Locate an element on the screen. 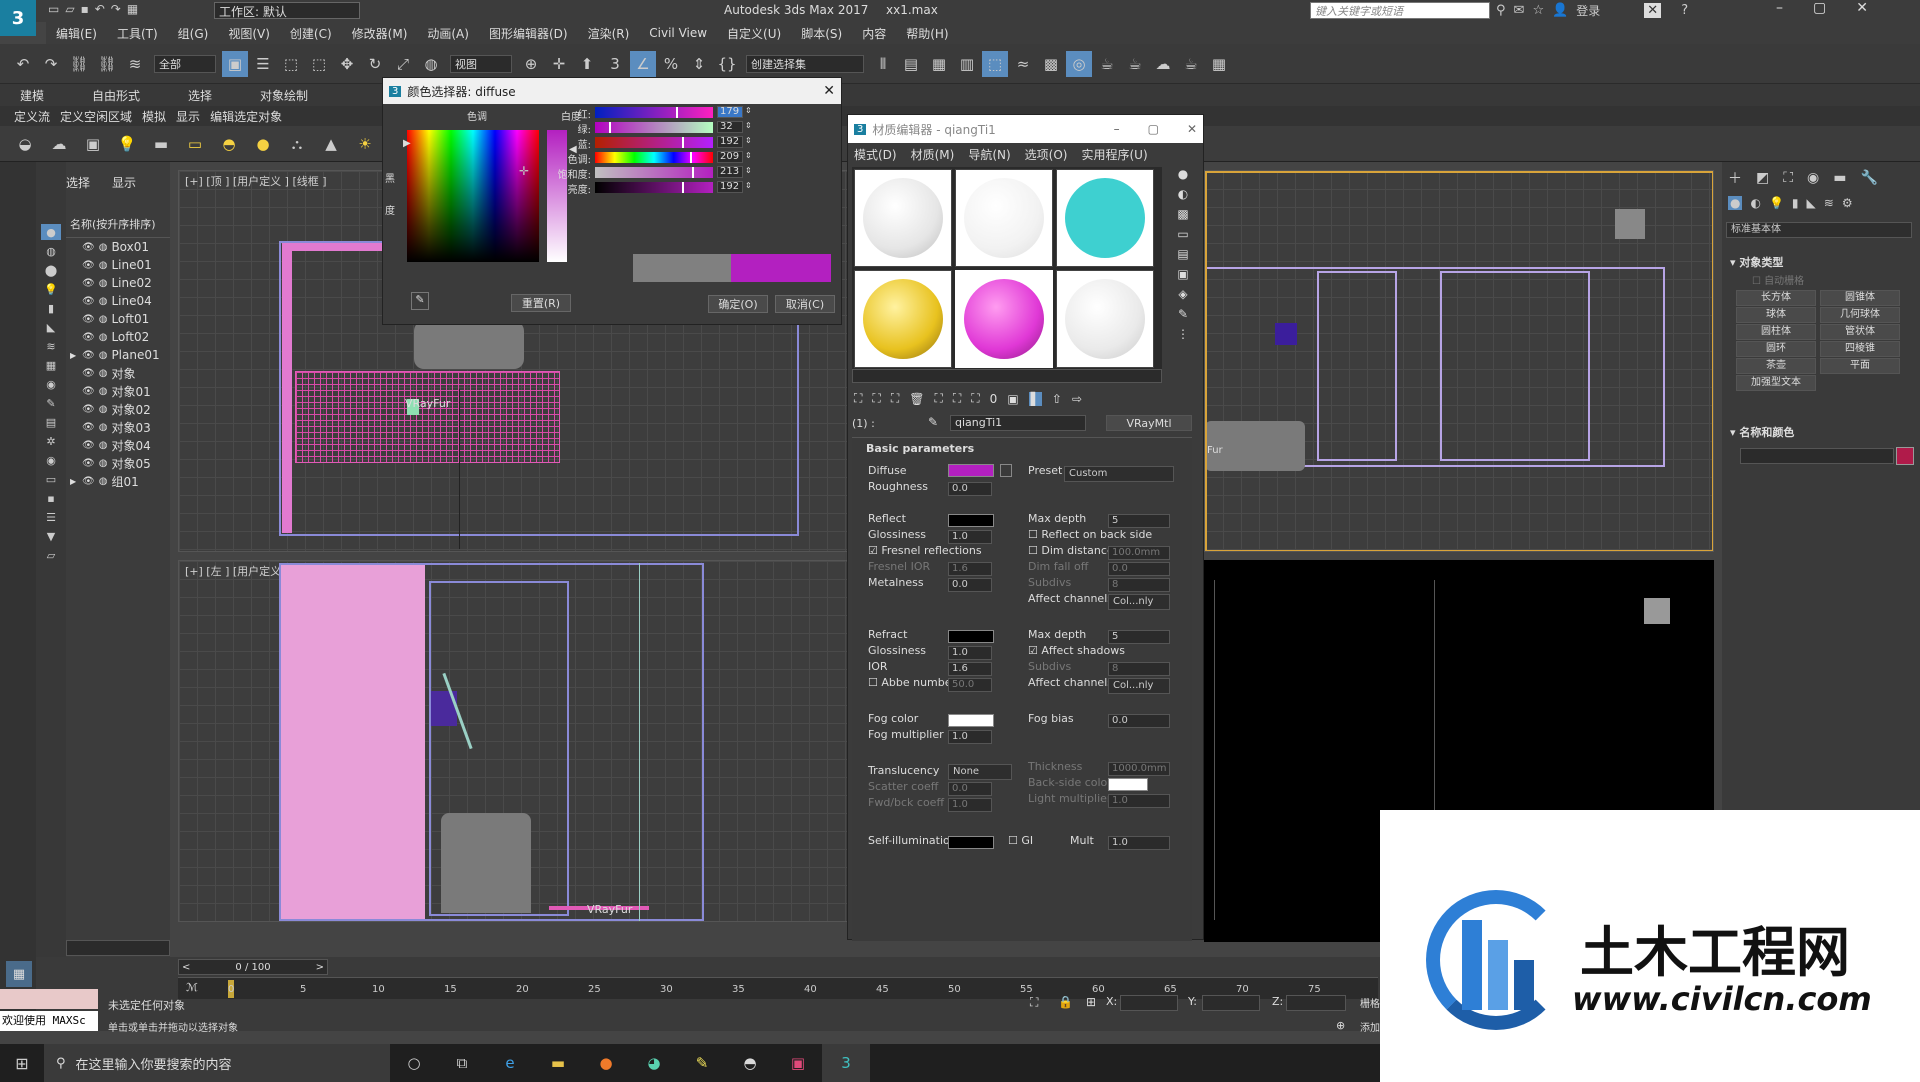  fog-bias-spinner: 0.0 is located at coordinates (1139, 721).